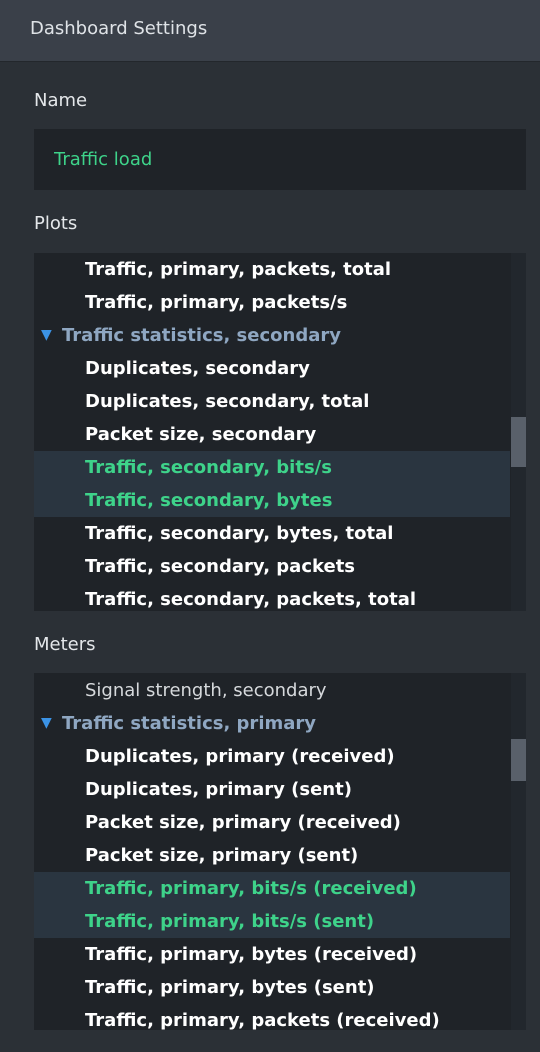  Describe the element at coordinates (518, 760) in the screenshot. I see `meters-scrollbar-thumb` at that location.